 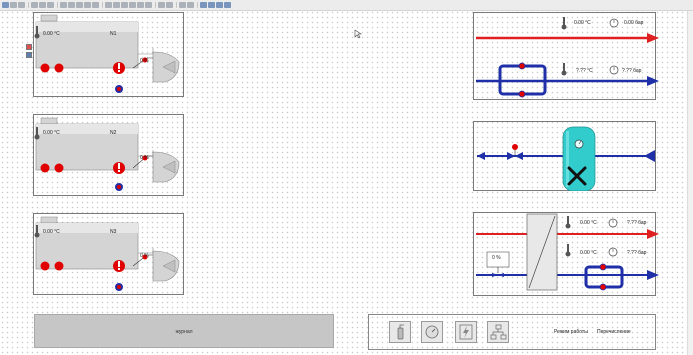 I want to click on network-button, so click(x=498, y=332).